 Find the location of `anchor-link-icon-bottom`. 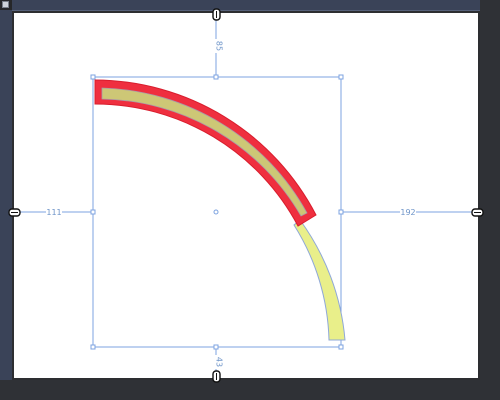

anchor-link-icon-bottom is located at coordinates (216, 376).